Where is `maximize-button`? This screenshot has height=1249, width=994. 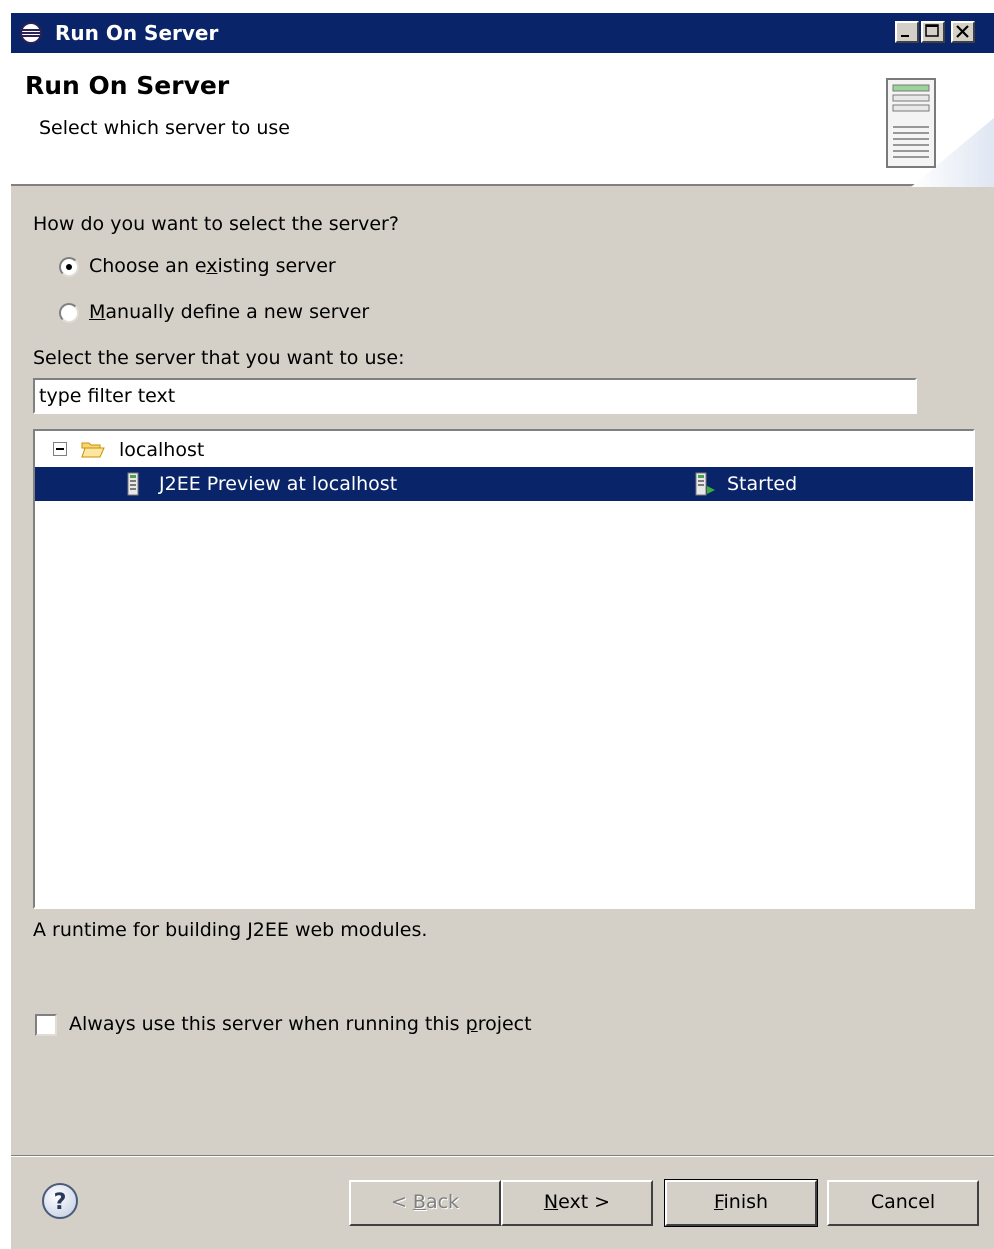 maximize-button is located at coordinates (933, 32).